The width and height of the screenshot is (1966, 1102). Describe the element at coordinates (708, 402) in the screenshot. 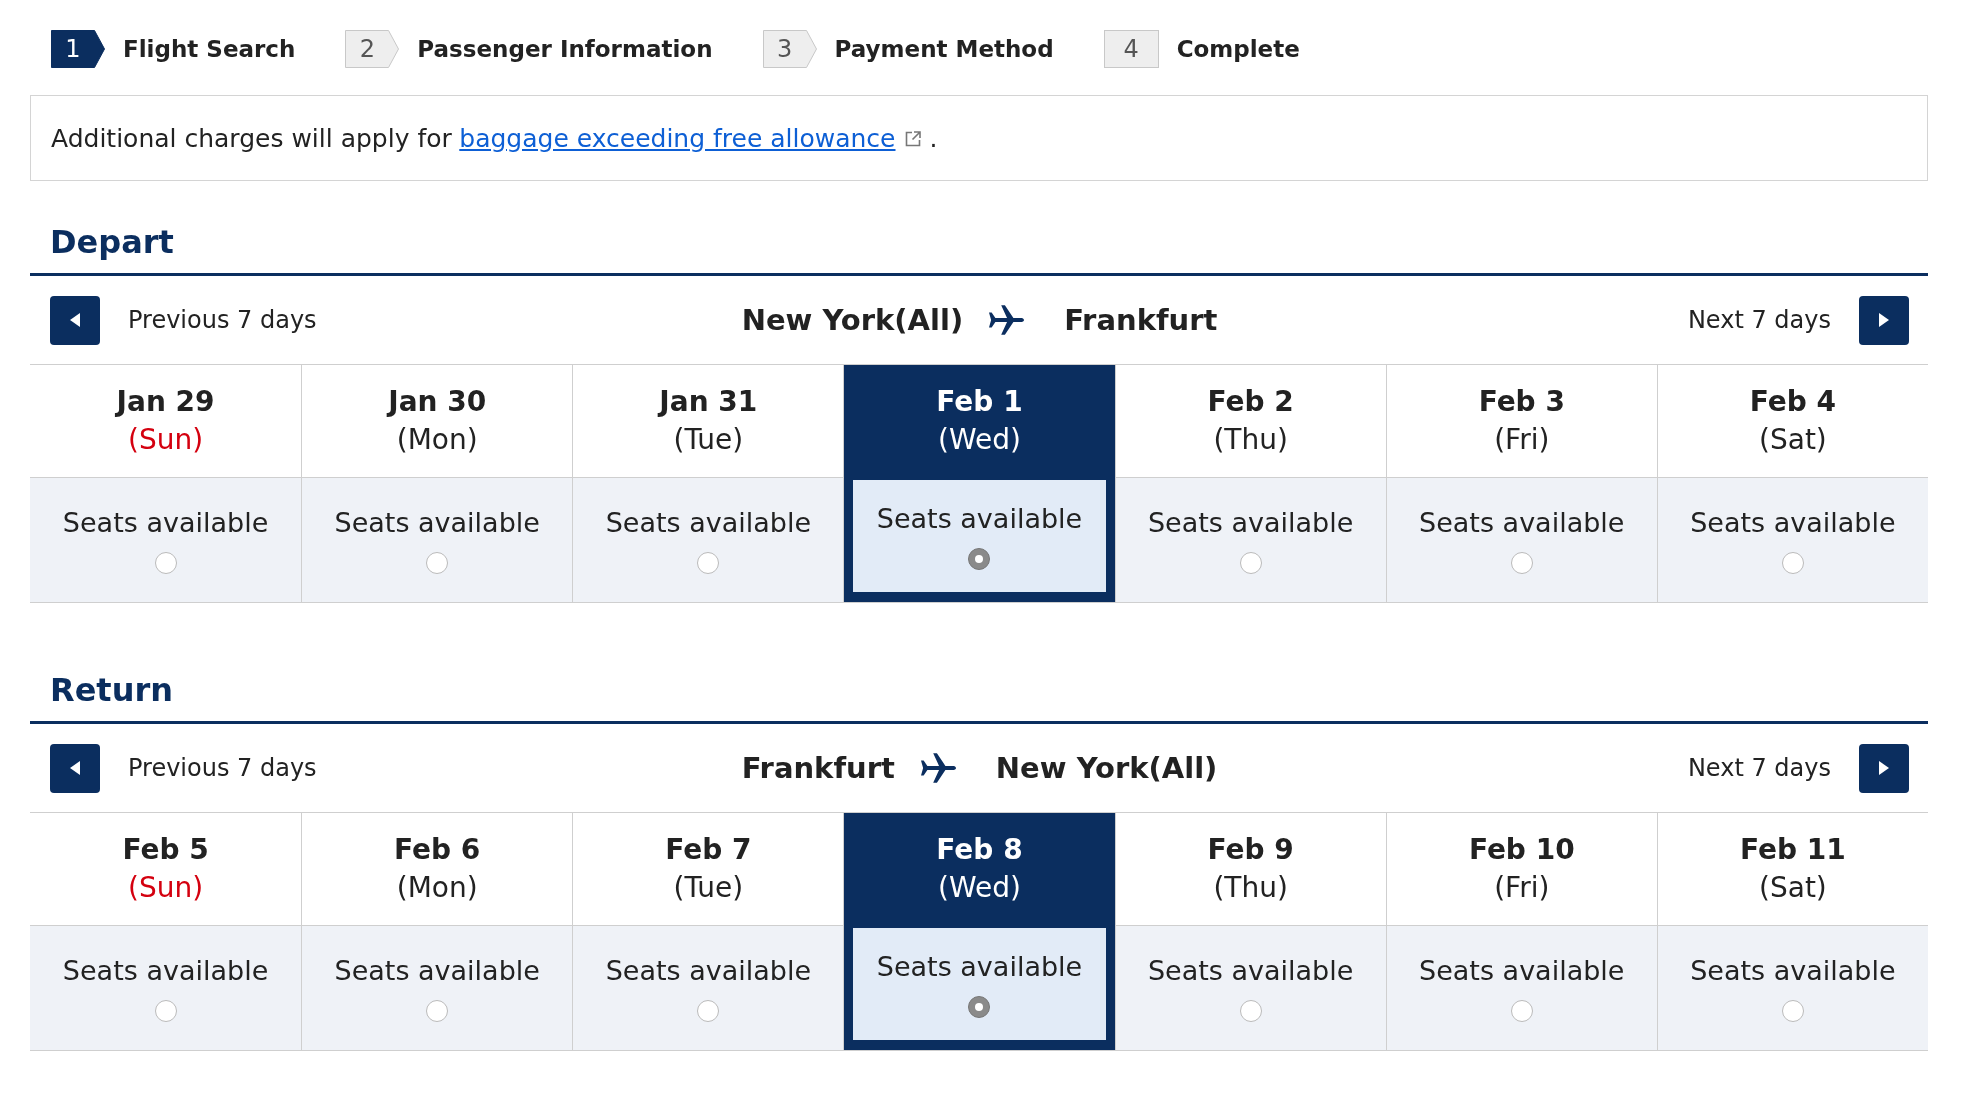

I see `date-label: Jan 31` at that location.